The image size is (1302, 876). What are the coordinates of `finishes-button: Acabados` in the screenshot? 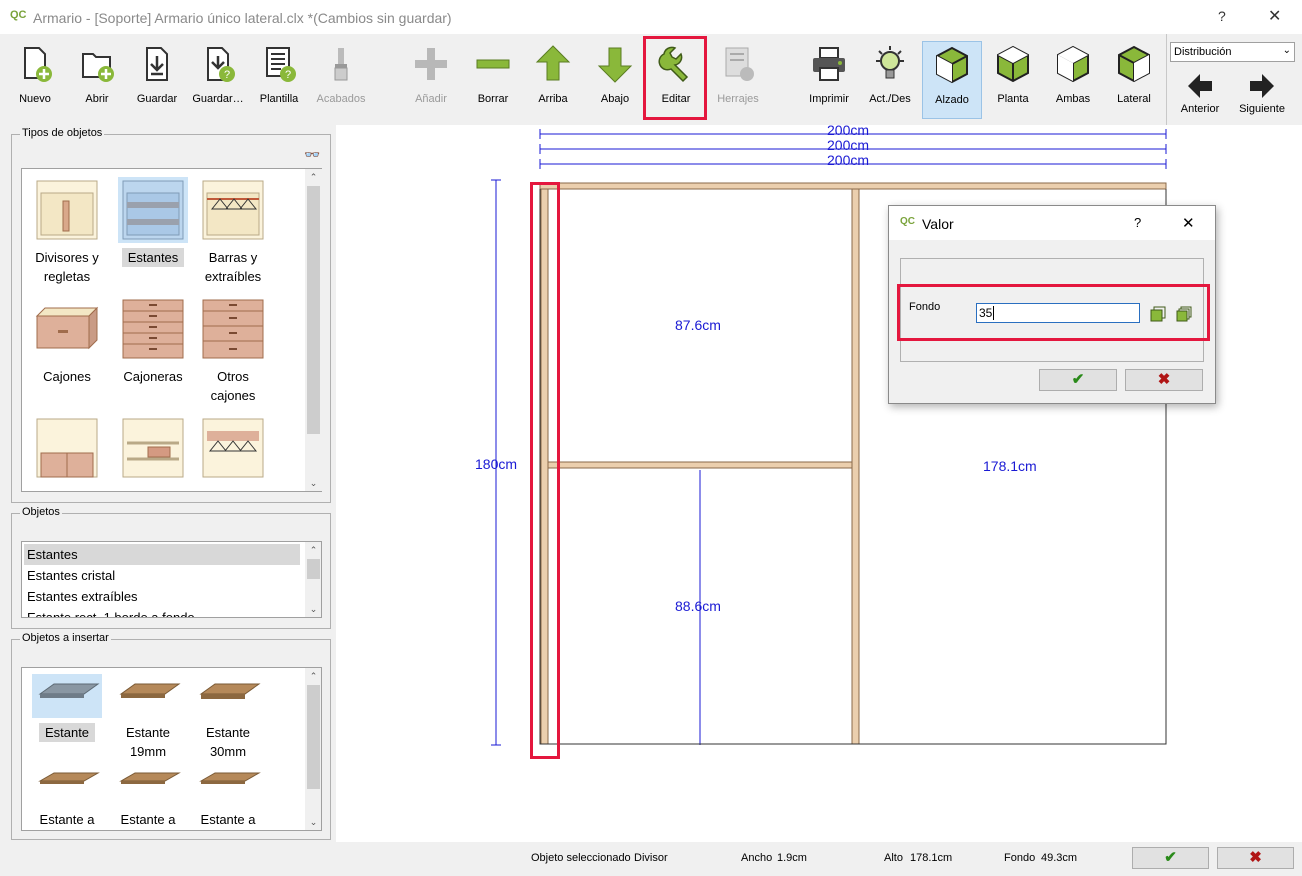 It's located at (341, 78).